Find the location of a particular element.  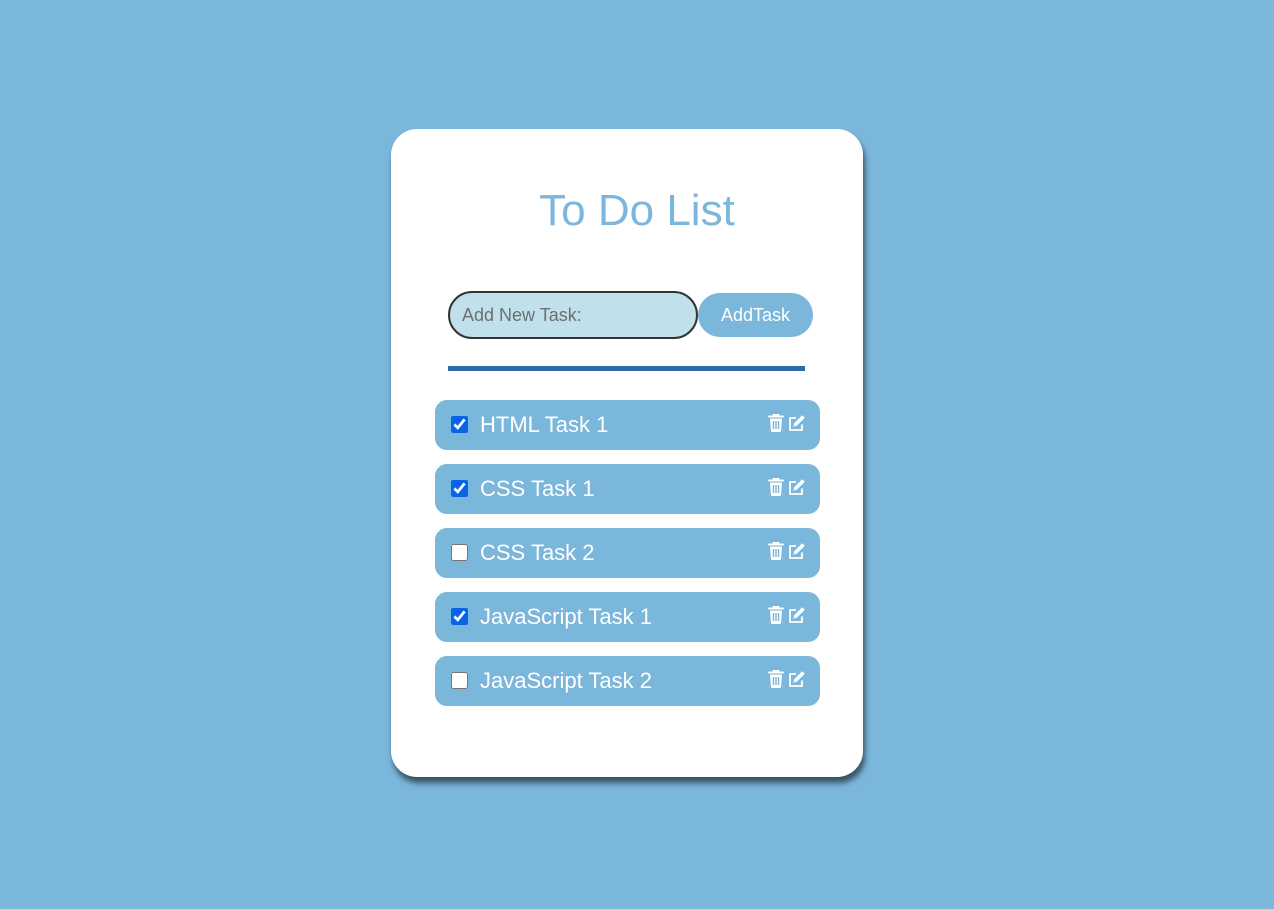

divider is located at coordinates (626, 368).